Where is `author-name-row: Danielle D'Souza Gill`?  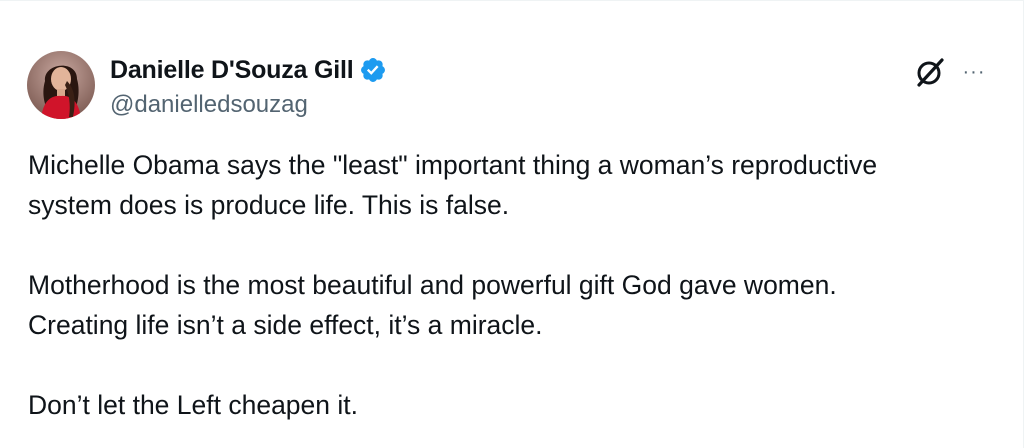 author-name-row: Danielle D'Souza Gill is located at coordinates (248, 70).